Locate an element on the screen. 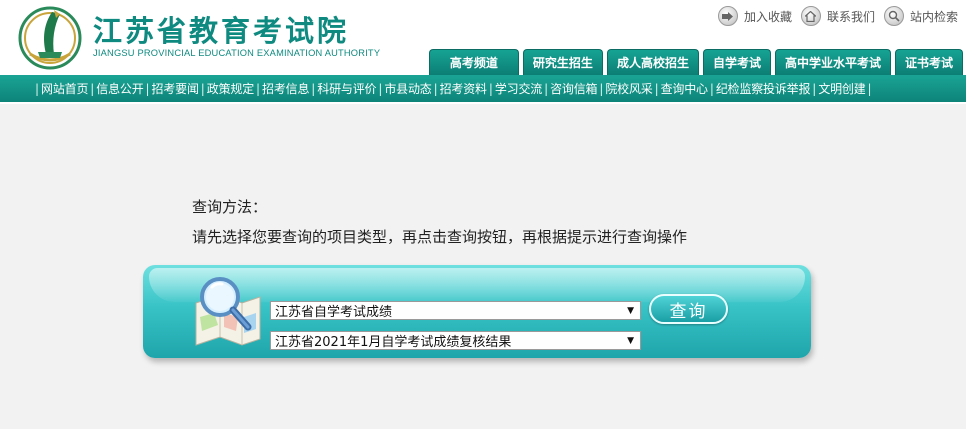 The height and width of the screenshot is (429, 966). add-bookmark-link: 加入收藏 is located at coordinates (754, 16).